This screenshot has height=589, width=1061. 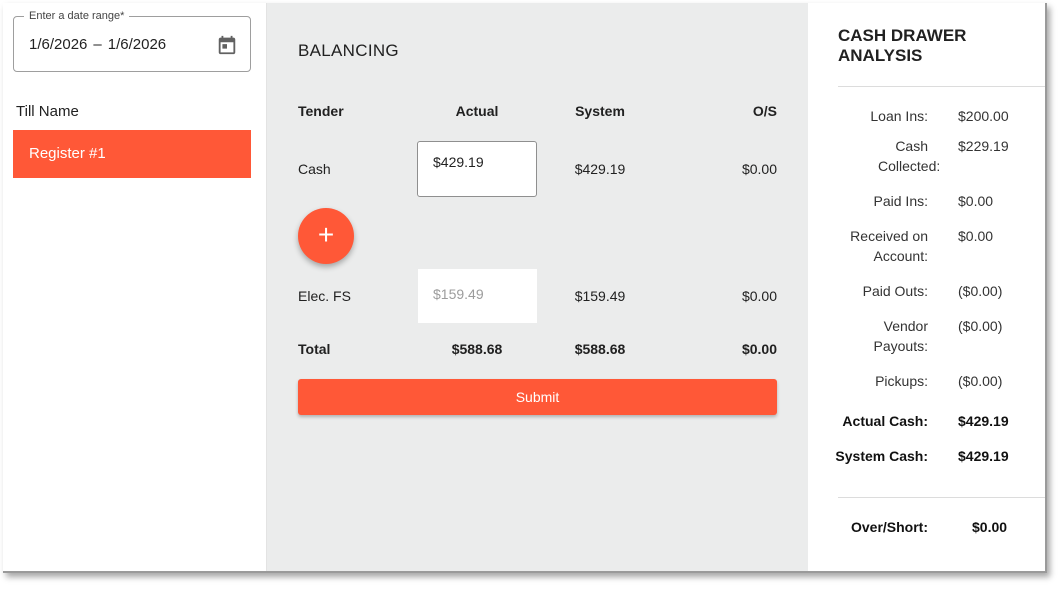 I want to click on actual-cash-label: Actual Cash:, so click(x=885, y=421).